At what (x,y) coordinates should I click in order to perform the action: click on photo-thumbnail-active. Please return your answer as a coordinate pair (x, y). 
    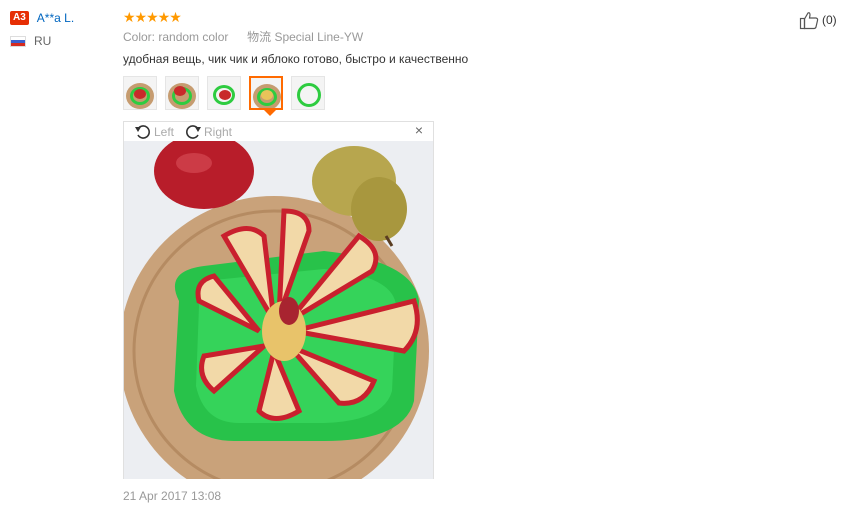
    Looking at the image, I should click on (266, 93).